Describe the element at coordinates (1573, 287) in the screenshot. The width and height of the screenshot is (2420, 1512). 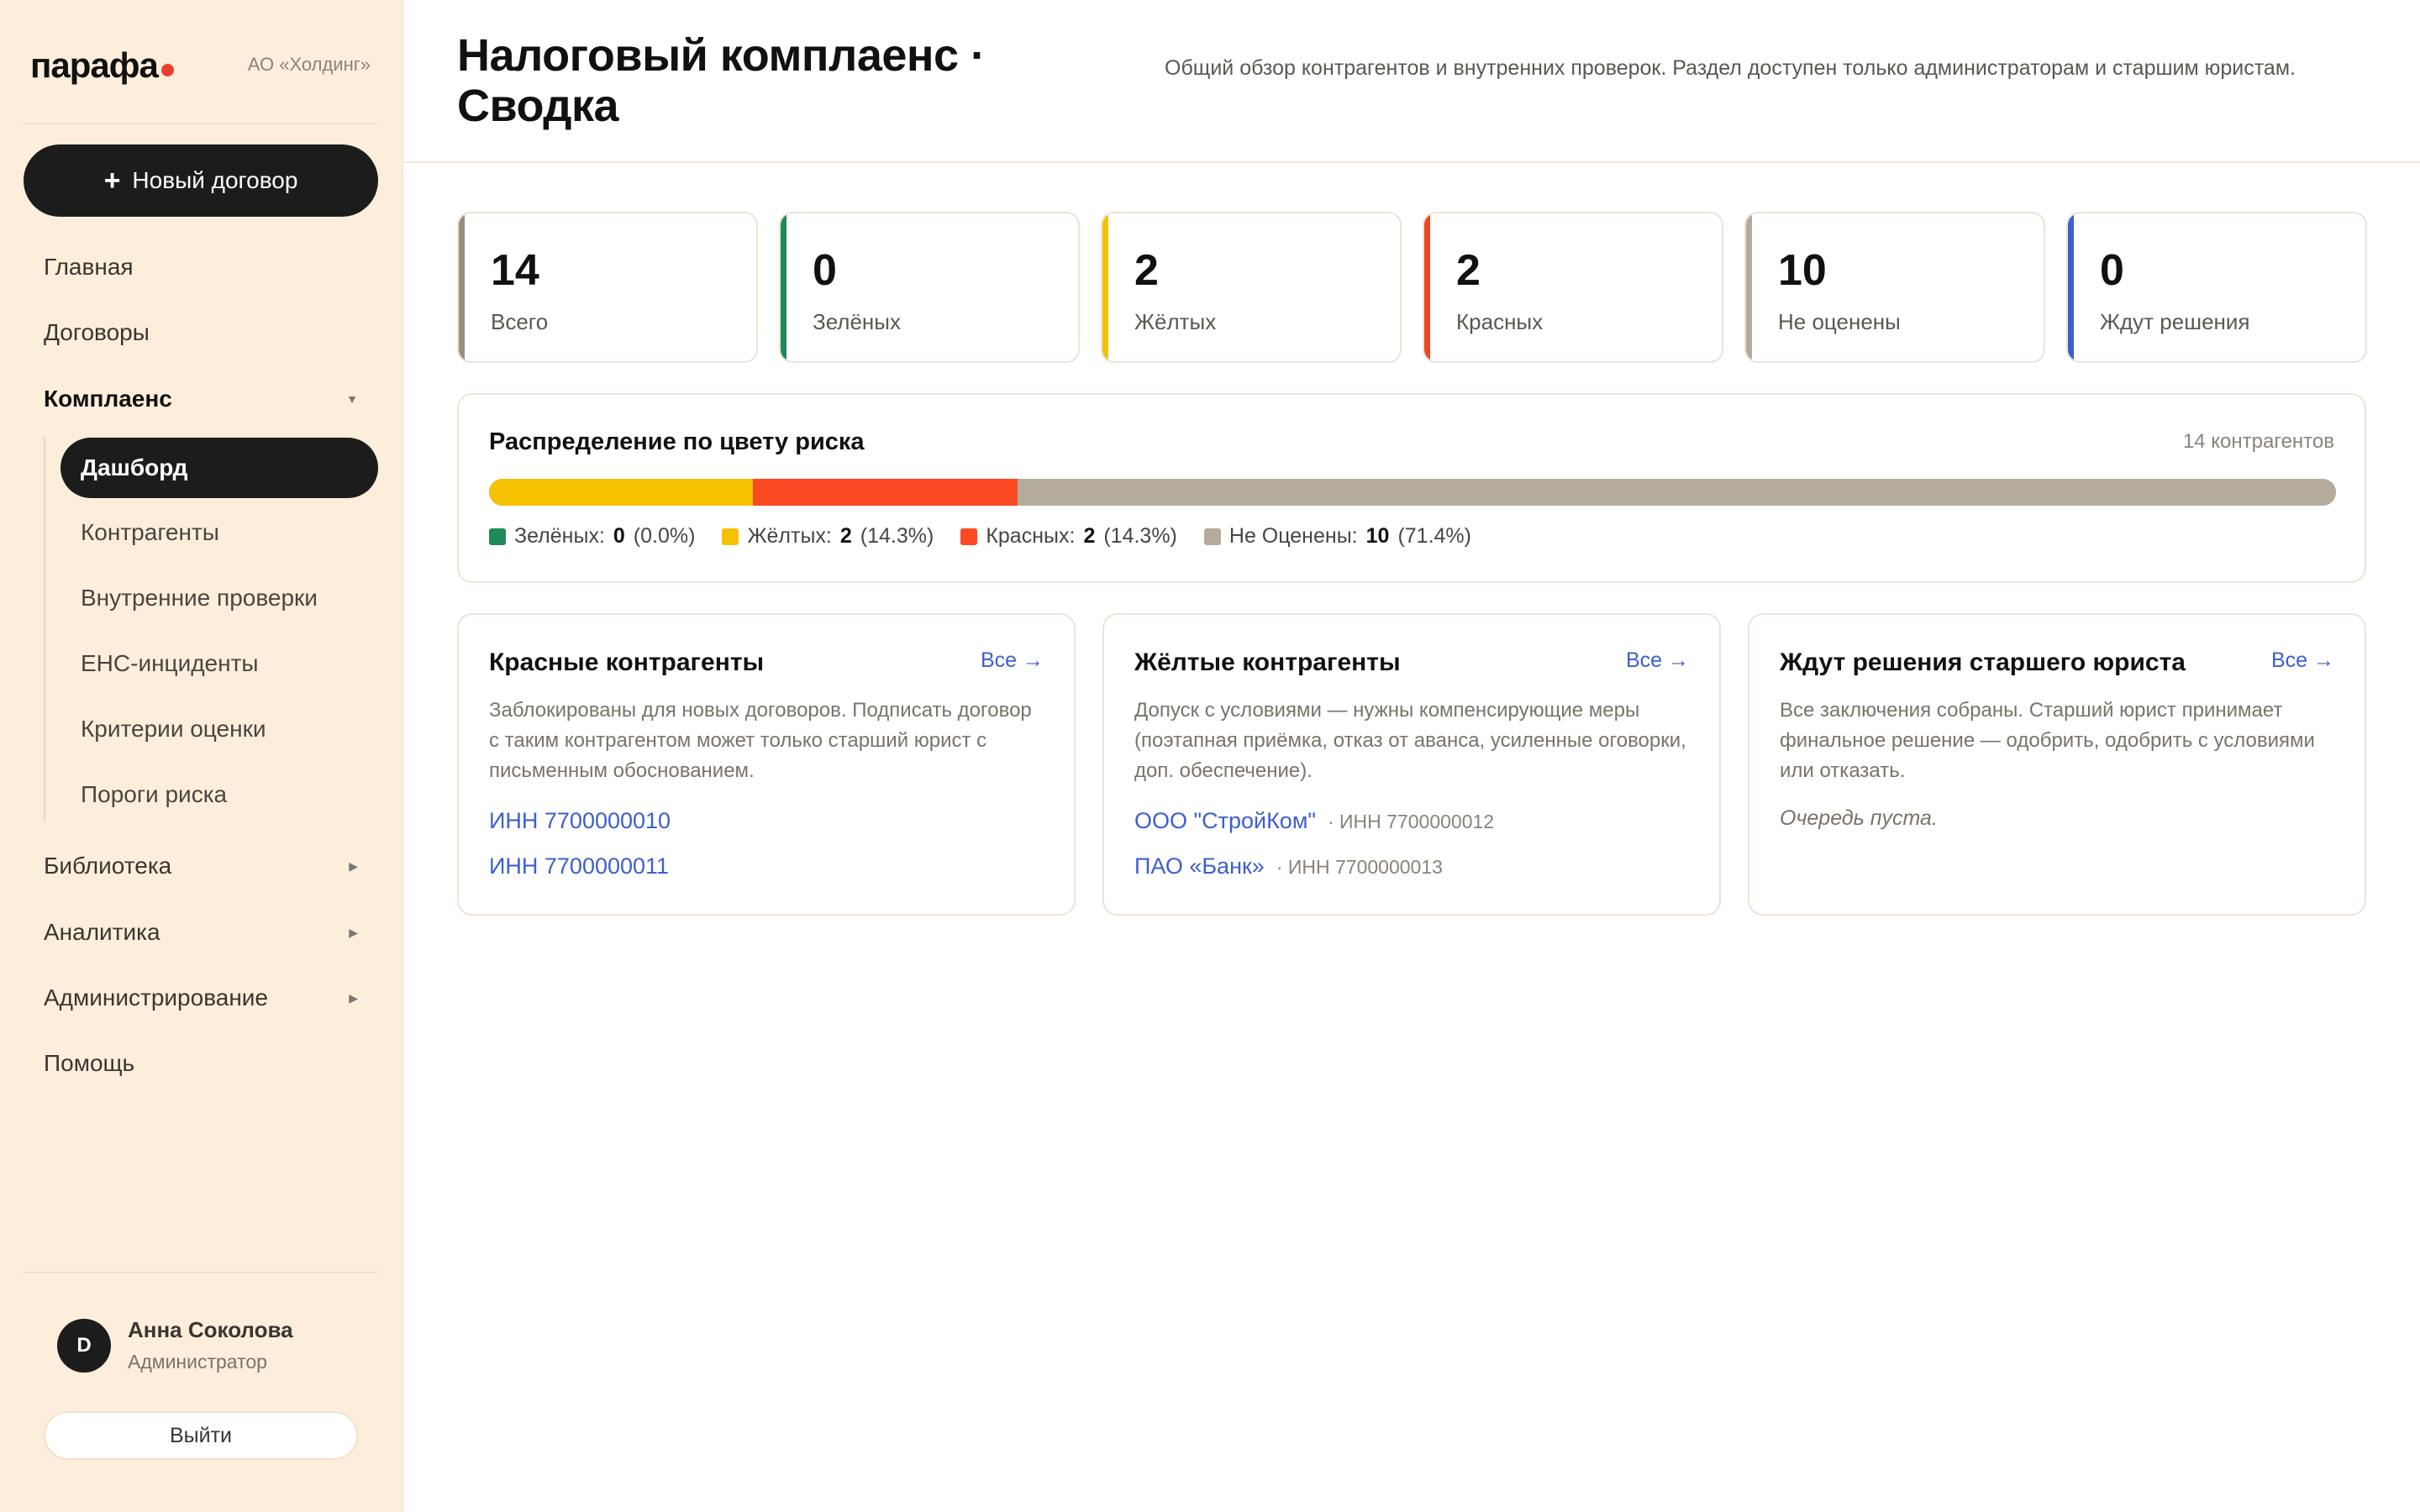
I see `stat-card-red: 2 Красных` at that location.